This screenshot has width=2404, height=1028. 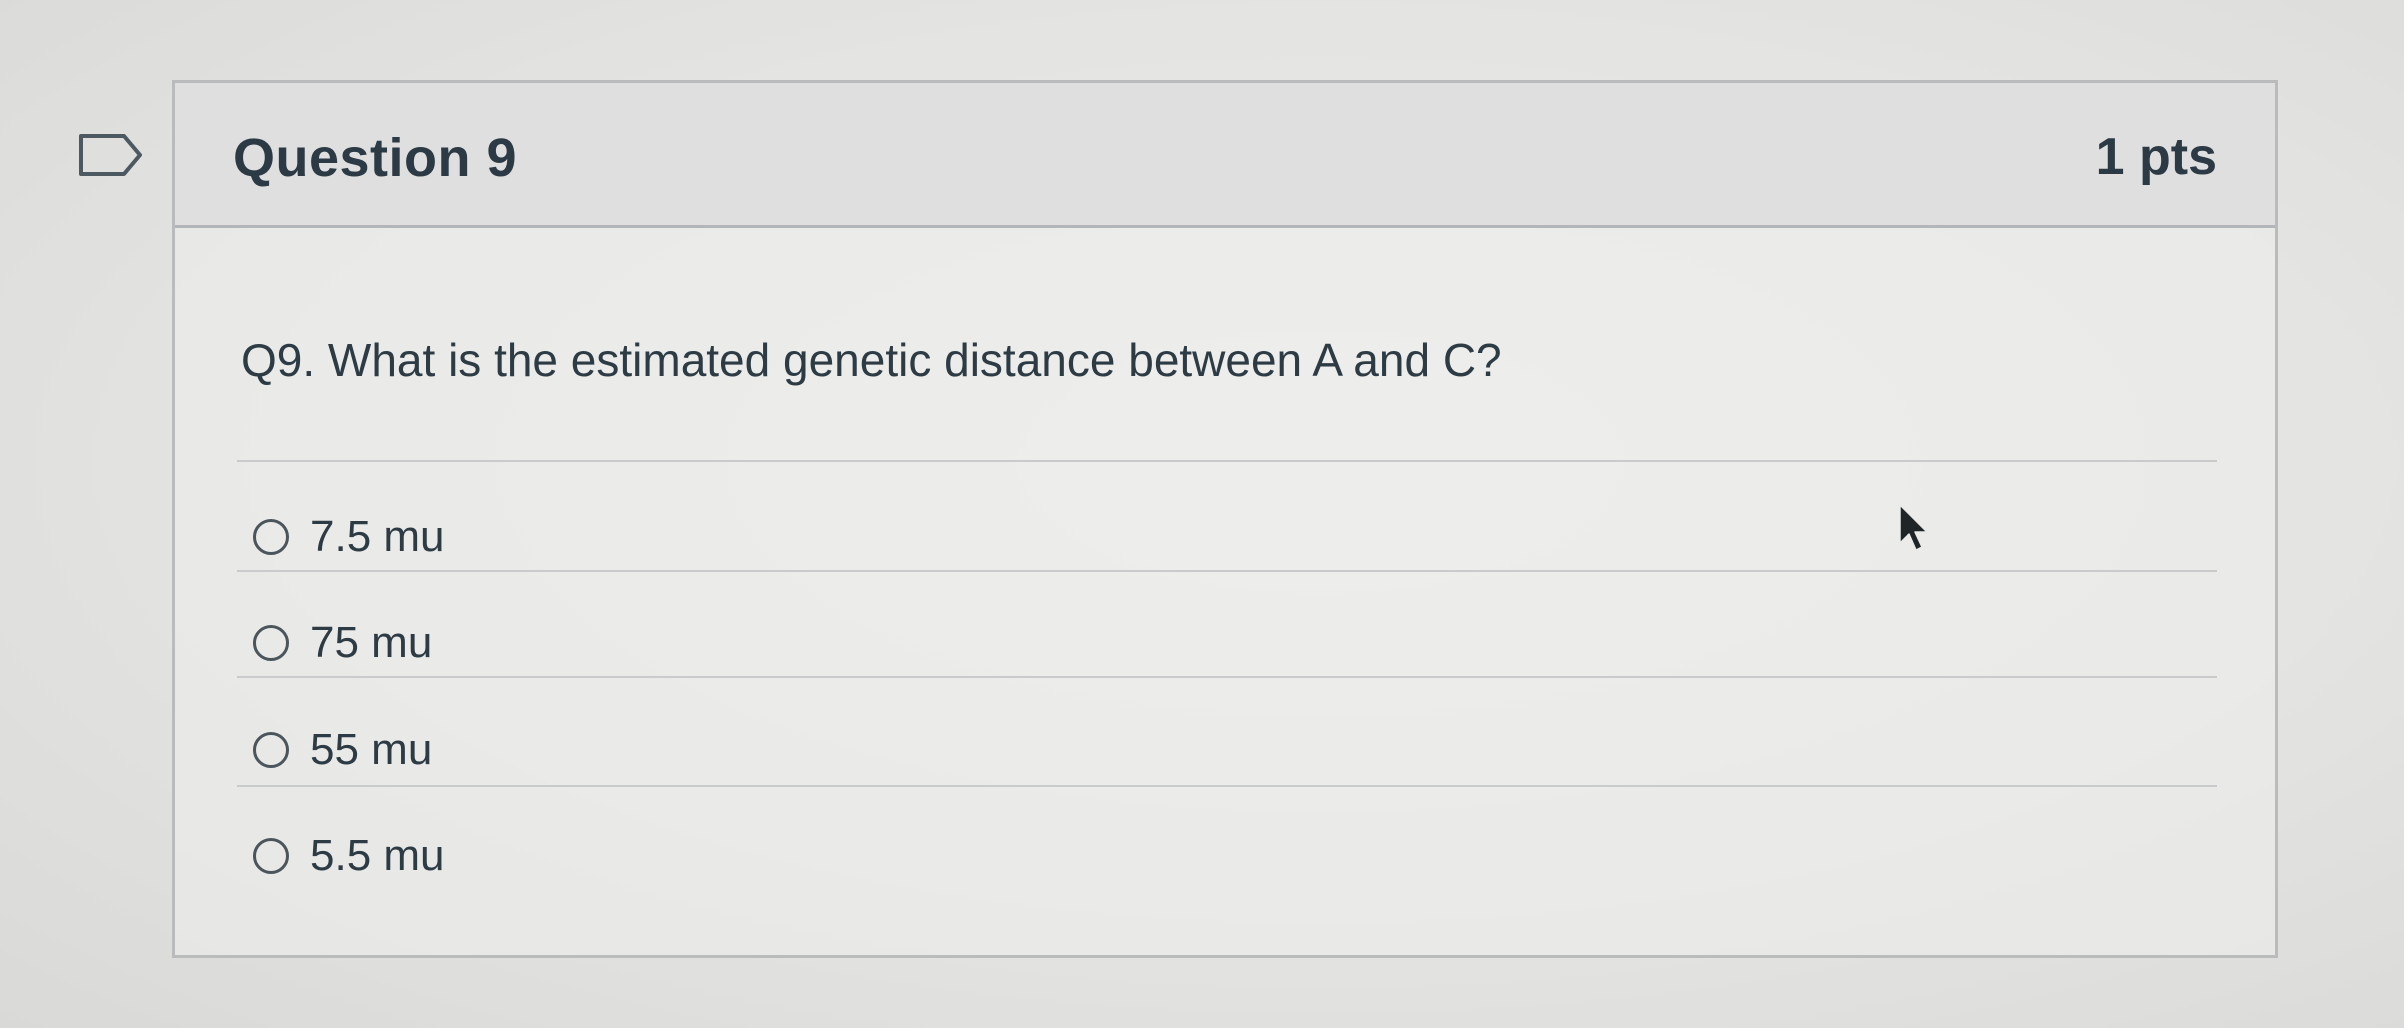 What do you see at coordinates (375, 158) in the screenshot?
I see `question-title: Question 9` at bounding box center [375, 158].